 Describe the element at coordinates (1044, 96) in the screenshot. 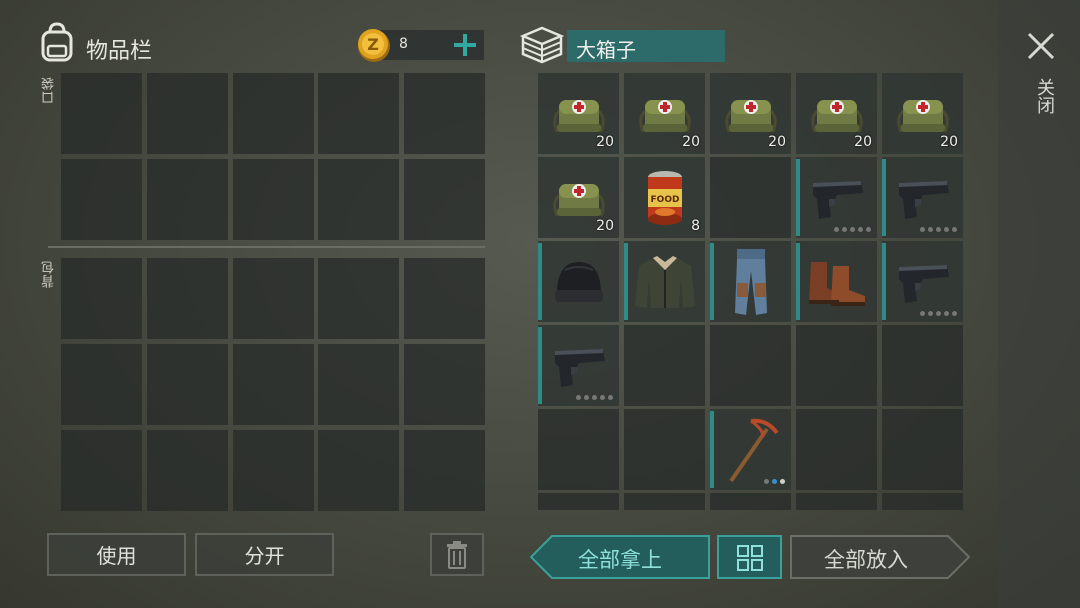

I see `close-label: 关闭` at that location.